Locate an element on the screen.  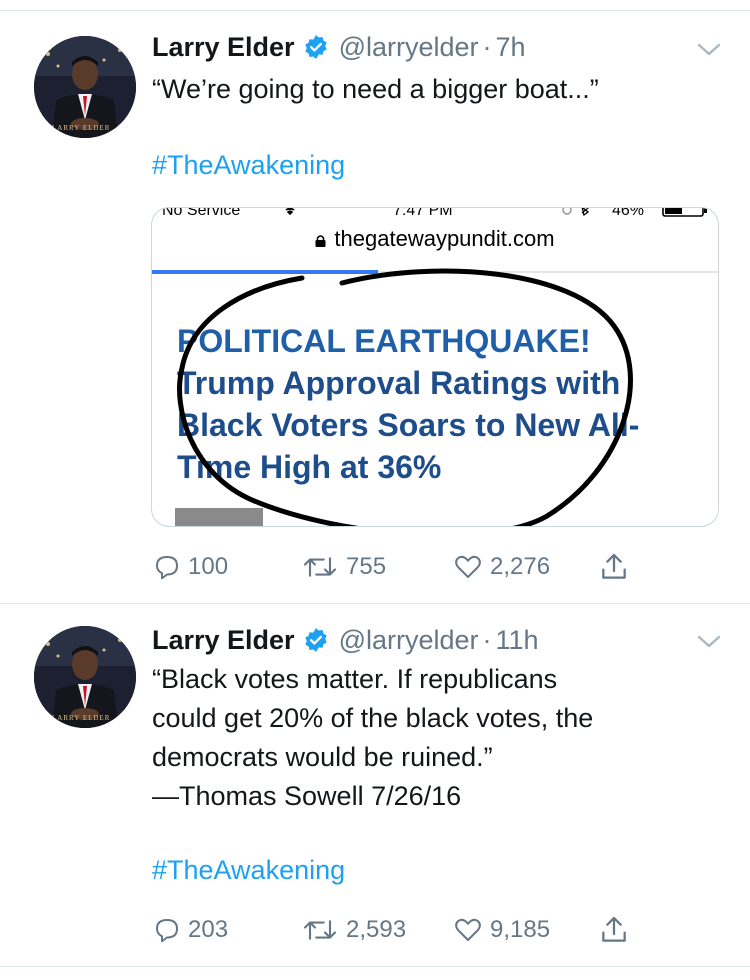
reply-button: 203 is located at coordinates (190, 930).